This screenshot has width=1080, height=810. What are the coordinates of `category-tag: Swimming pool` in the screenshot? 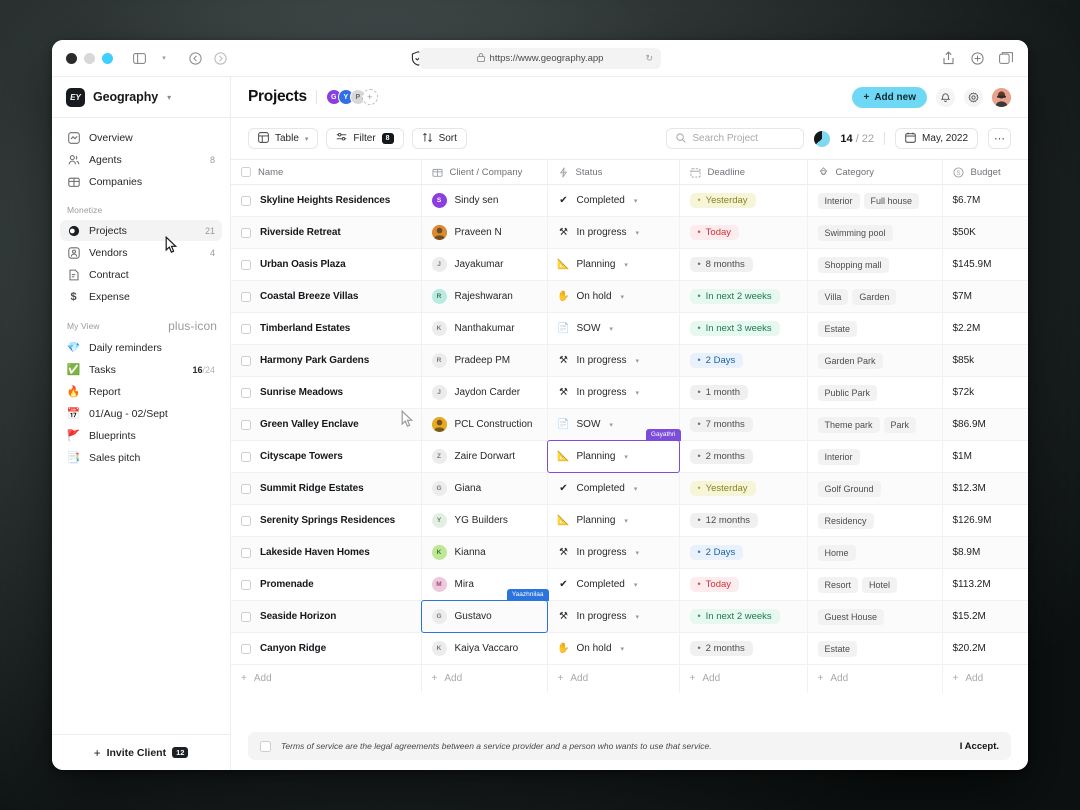 It's located at (855, 232).